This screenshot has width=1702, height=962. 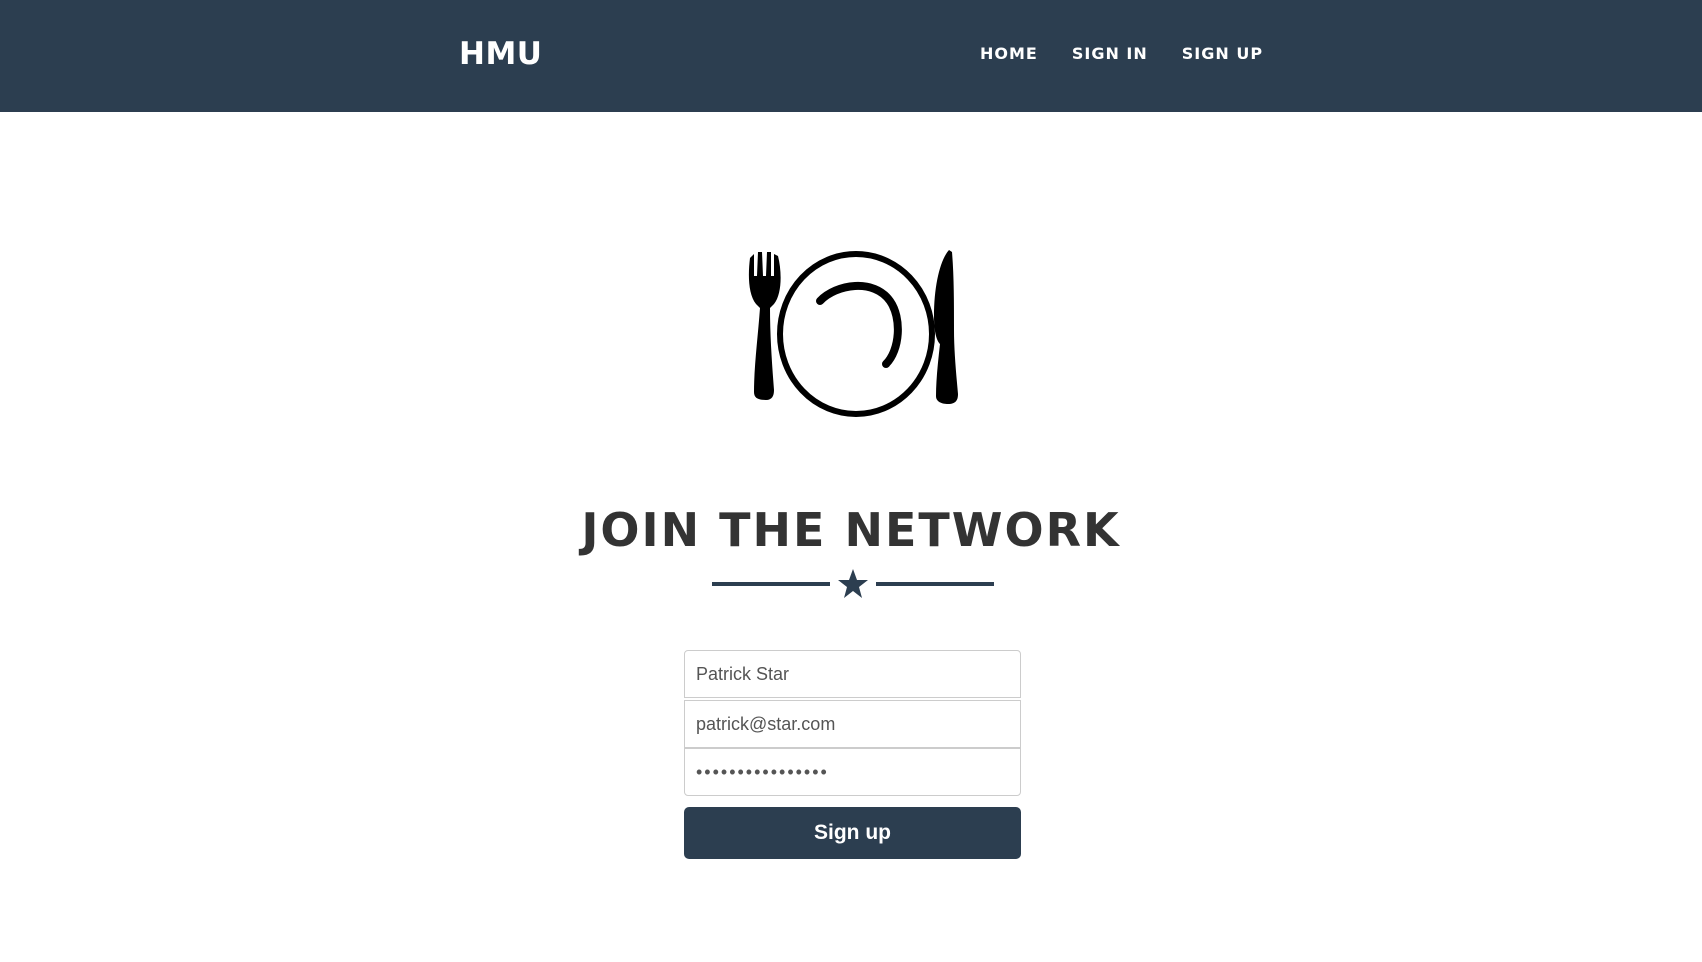 What do you see at coordinates (946, 327) in the screenshot?
I see `knife-icon` at bounding box center [946, 327].